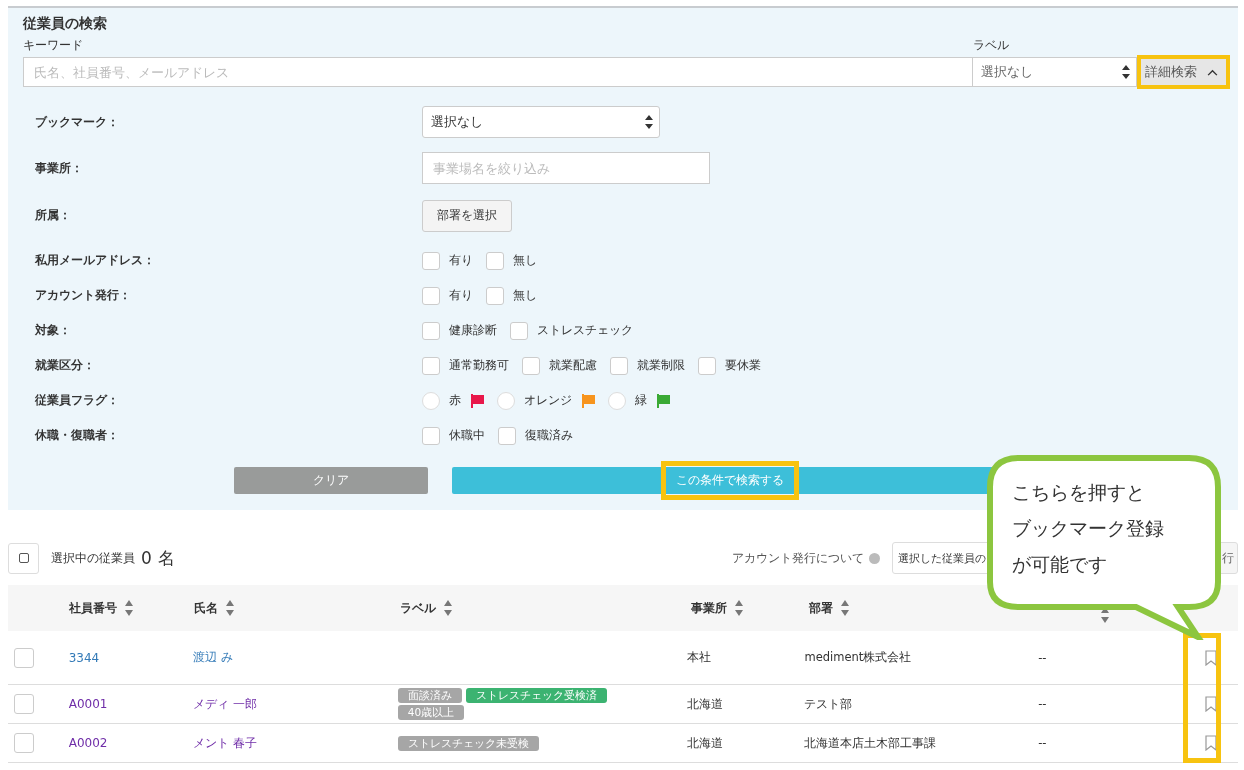 The width and height of the screenshot is (1244, 770). What do you see at coordinates (455, 400) in the screenshot?
I see `option-label: 赤` at bounding box center [455, 400].